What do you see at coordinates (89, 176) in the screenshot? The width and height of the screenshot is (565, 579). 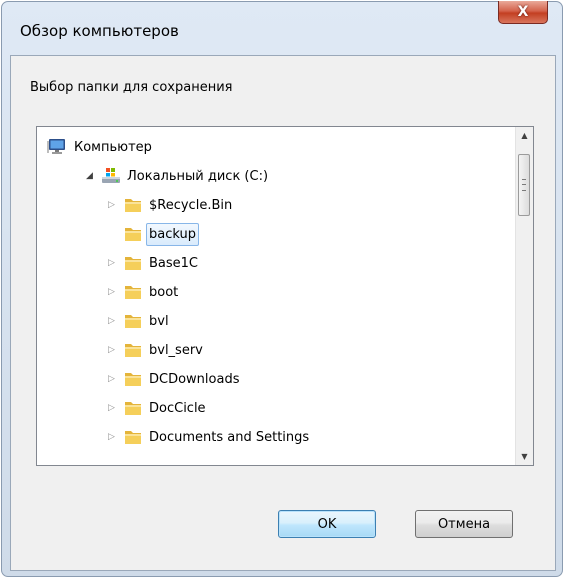 I see `collapse-arrow-icon: ◢` at bounding box center [89, 176].